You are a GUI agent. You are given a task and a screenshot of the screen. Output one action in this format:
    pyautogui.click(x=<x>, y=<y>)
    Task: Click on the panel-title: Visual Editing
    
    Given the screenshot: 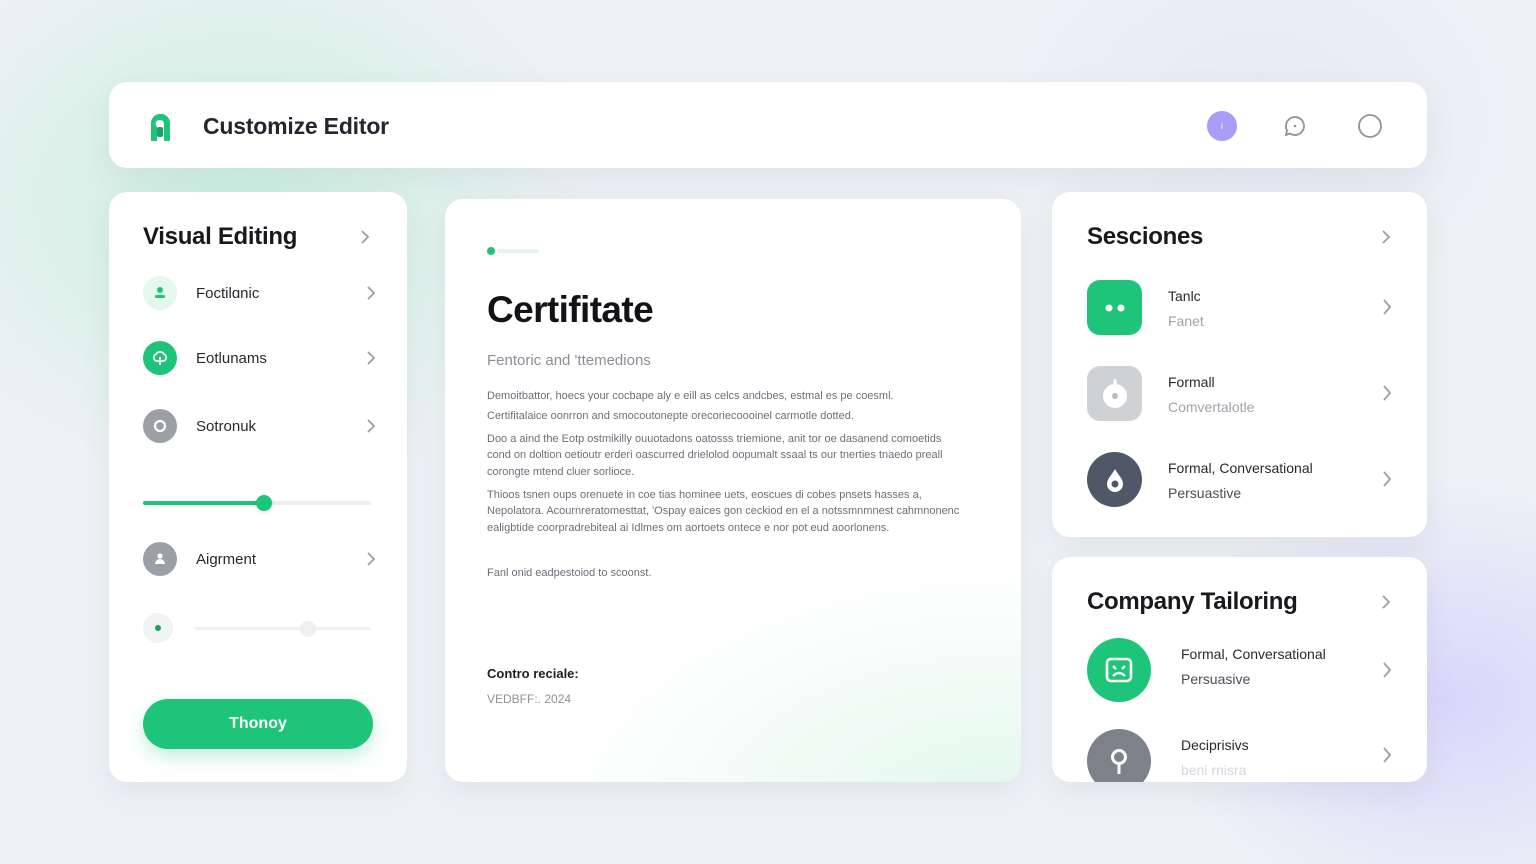 What is the action you would take?
    pyautogui.click(x=220, y=236)
    